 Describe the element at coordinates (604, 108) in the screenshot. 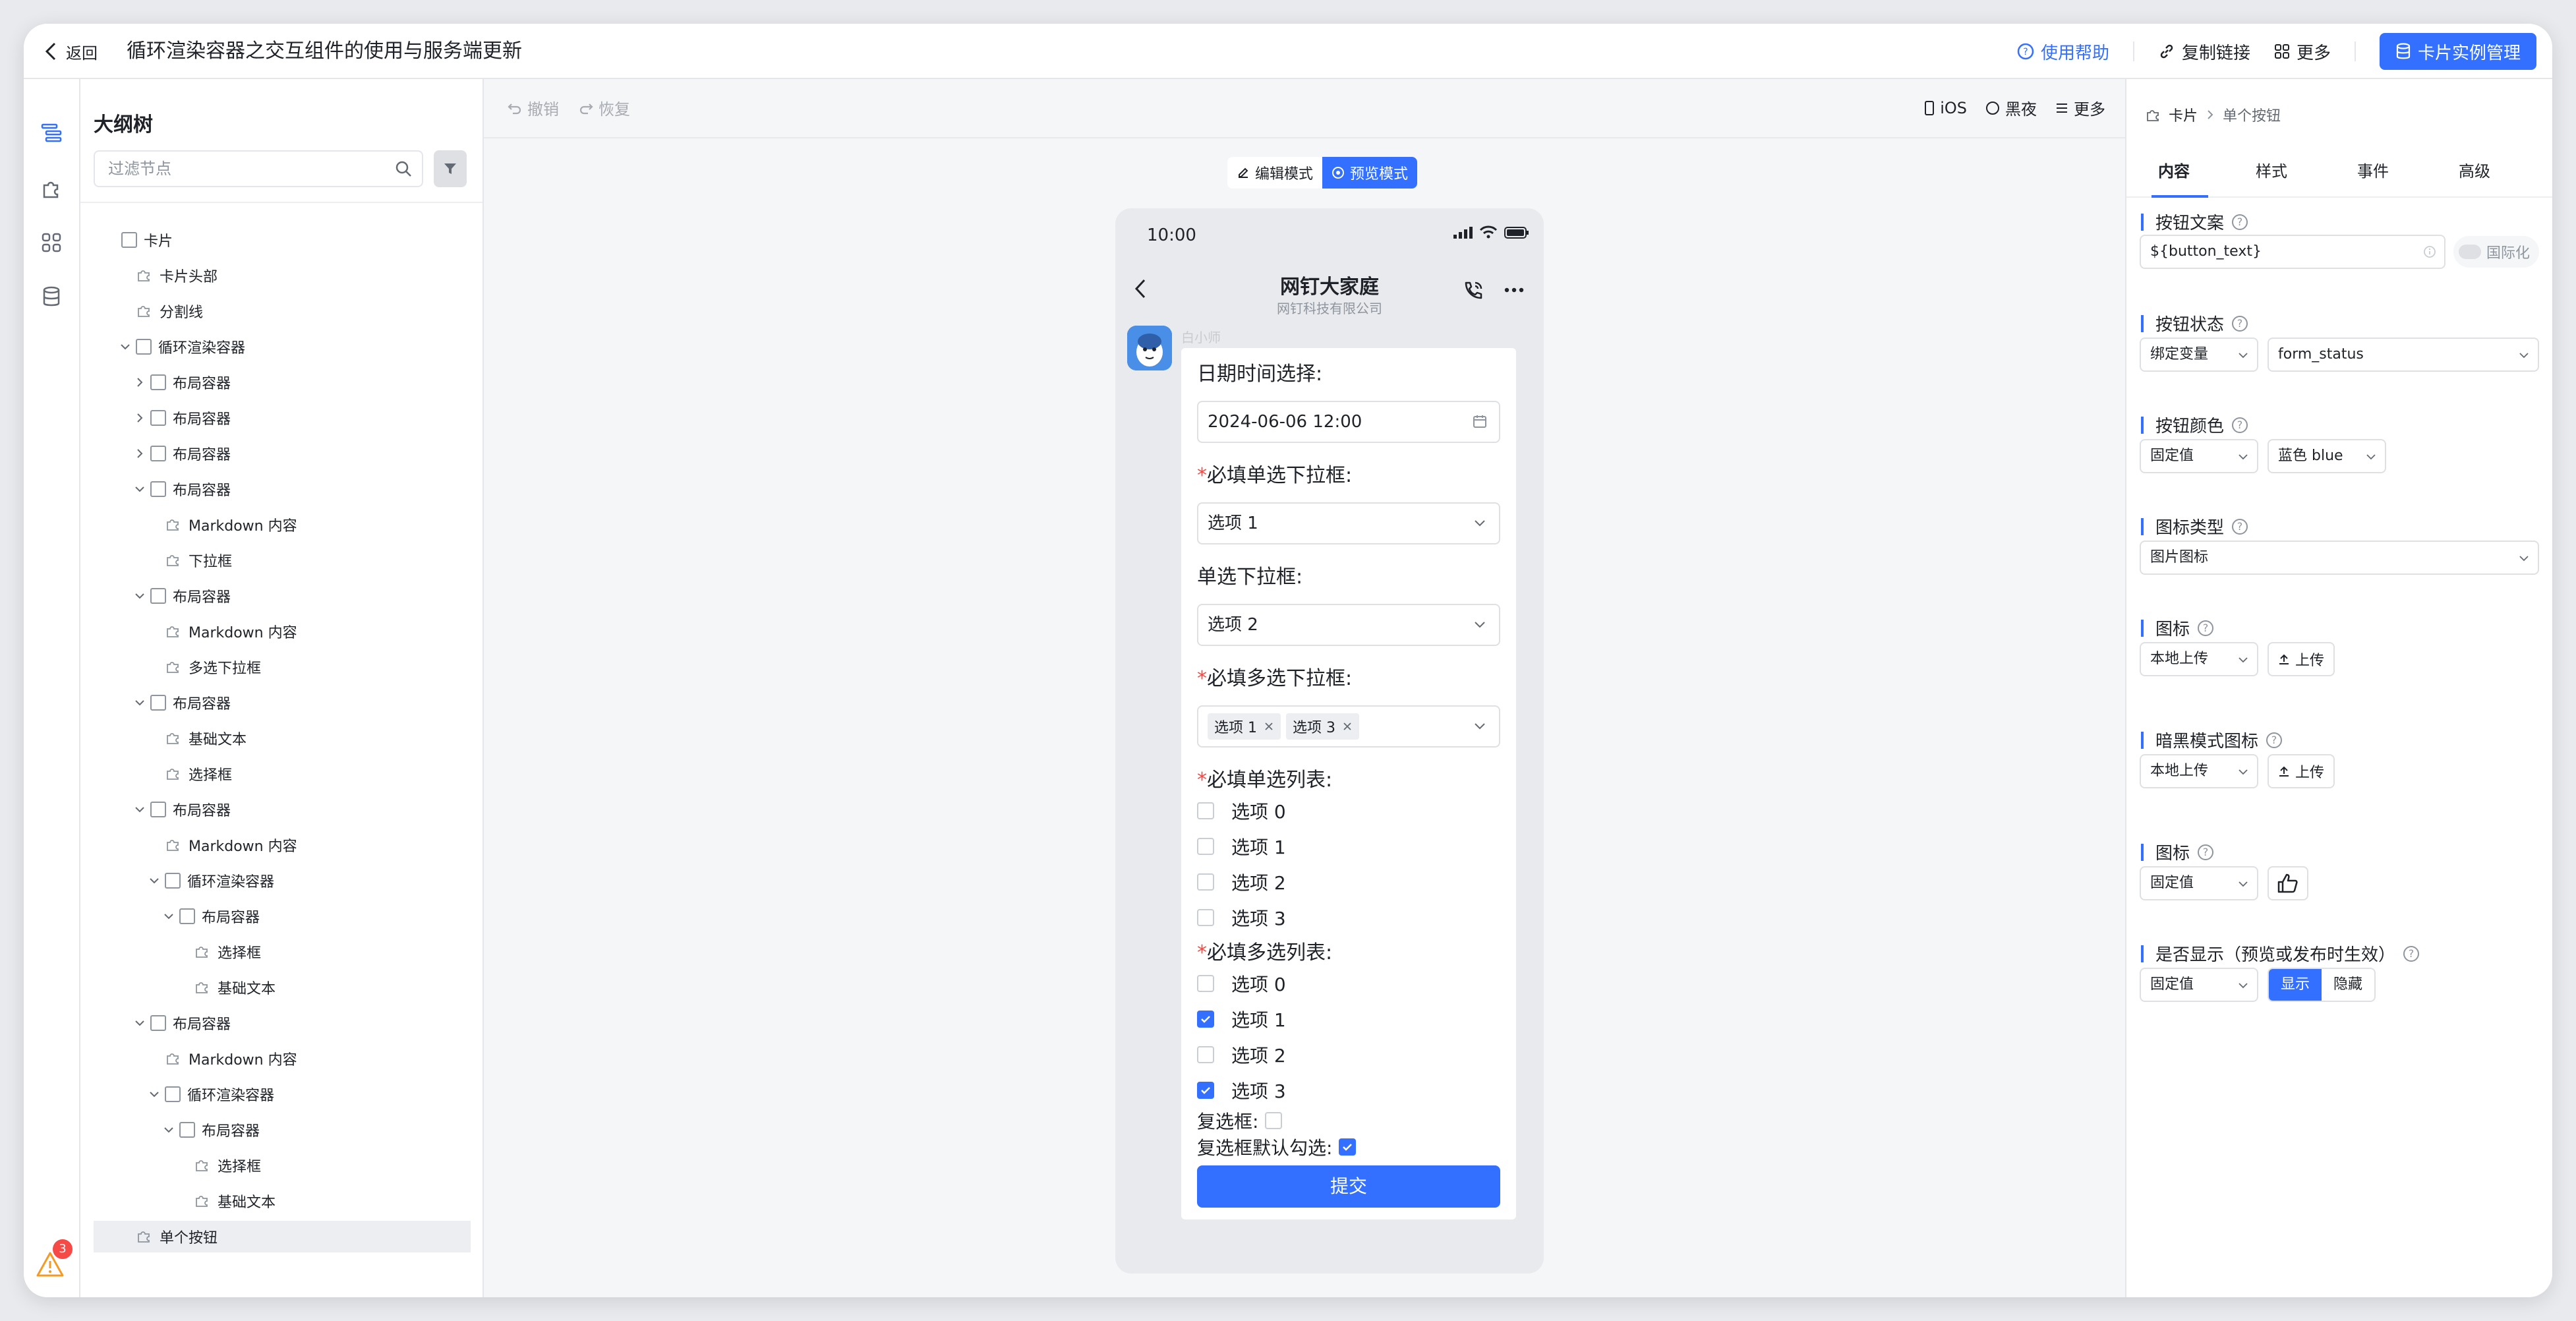

I see `redo-button: 恢复` at that location.